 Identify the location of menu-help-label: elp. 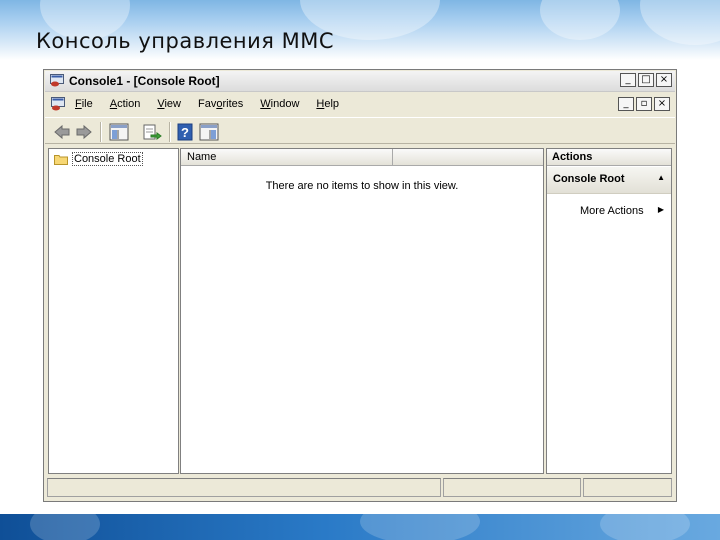
(332, 104).